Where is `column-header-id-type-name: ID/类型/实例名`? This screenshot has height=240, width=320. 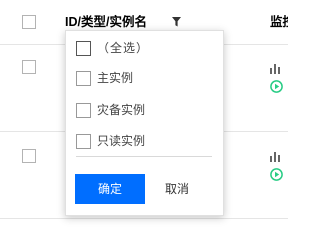
column-header-id-type-name: ID/类型/实例名 is located at coordinates (106, 22).